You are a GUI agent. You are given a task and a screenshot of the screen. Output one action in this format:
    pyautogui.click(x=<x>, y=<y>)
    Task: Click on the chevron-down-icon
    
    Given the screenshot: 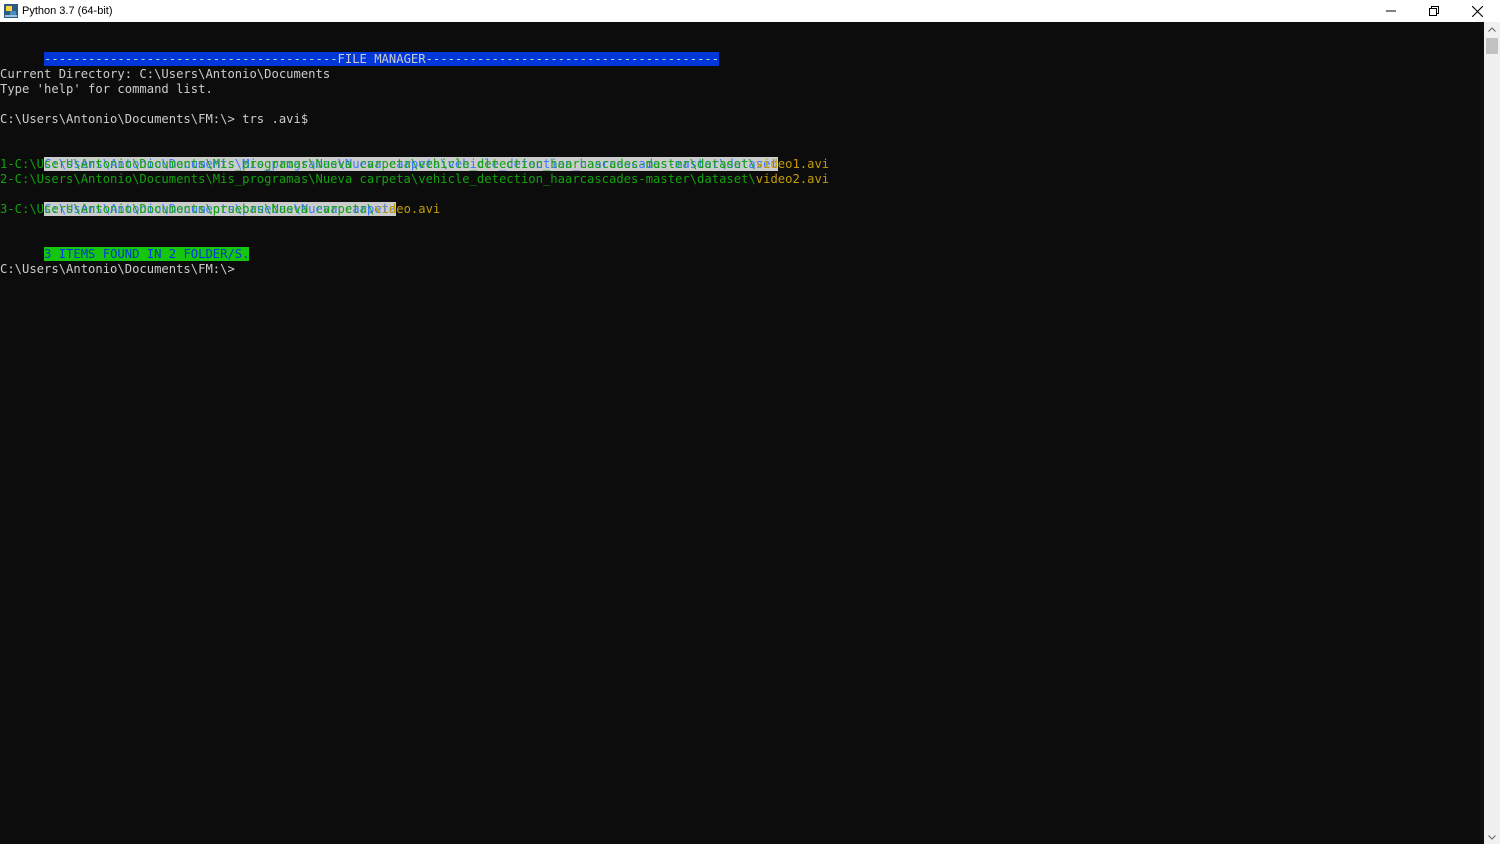 What is the action you would take?
    pyautogui.click(x=1492, y=837)
    